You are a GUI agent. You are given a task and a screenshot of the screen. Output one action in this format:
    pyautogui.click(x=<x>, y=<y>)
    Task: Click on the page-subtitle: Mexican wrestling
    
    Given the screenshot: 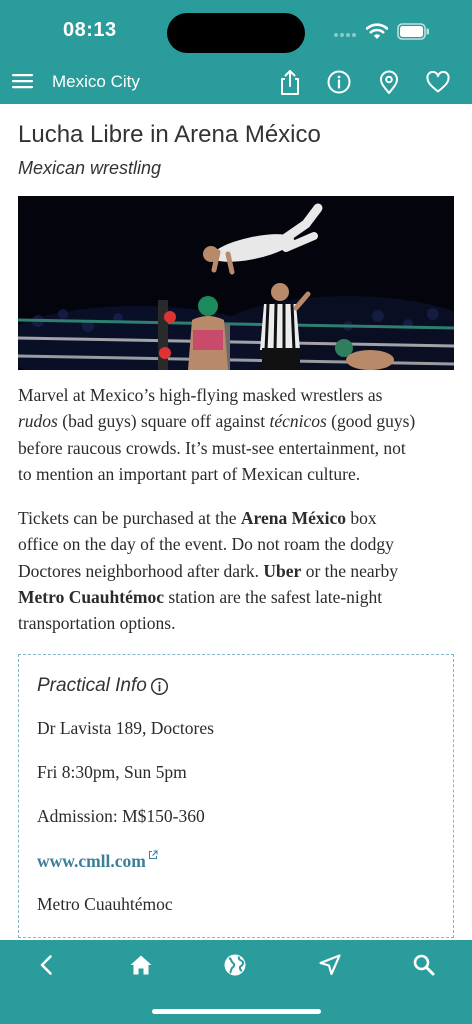 What is the action you would take?
    pyautogui.click(x=90, y=168)
    